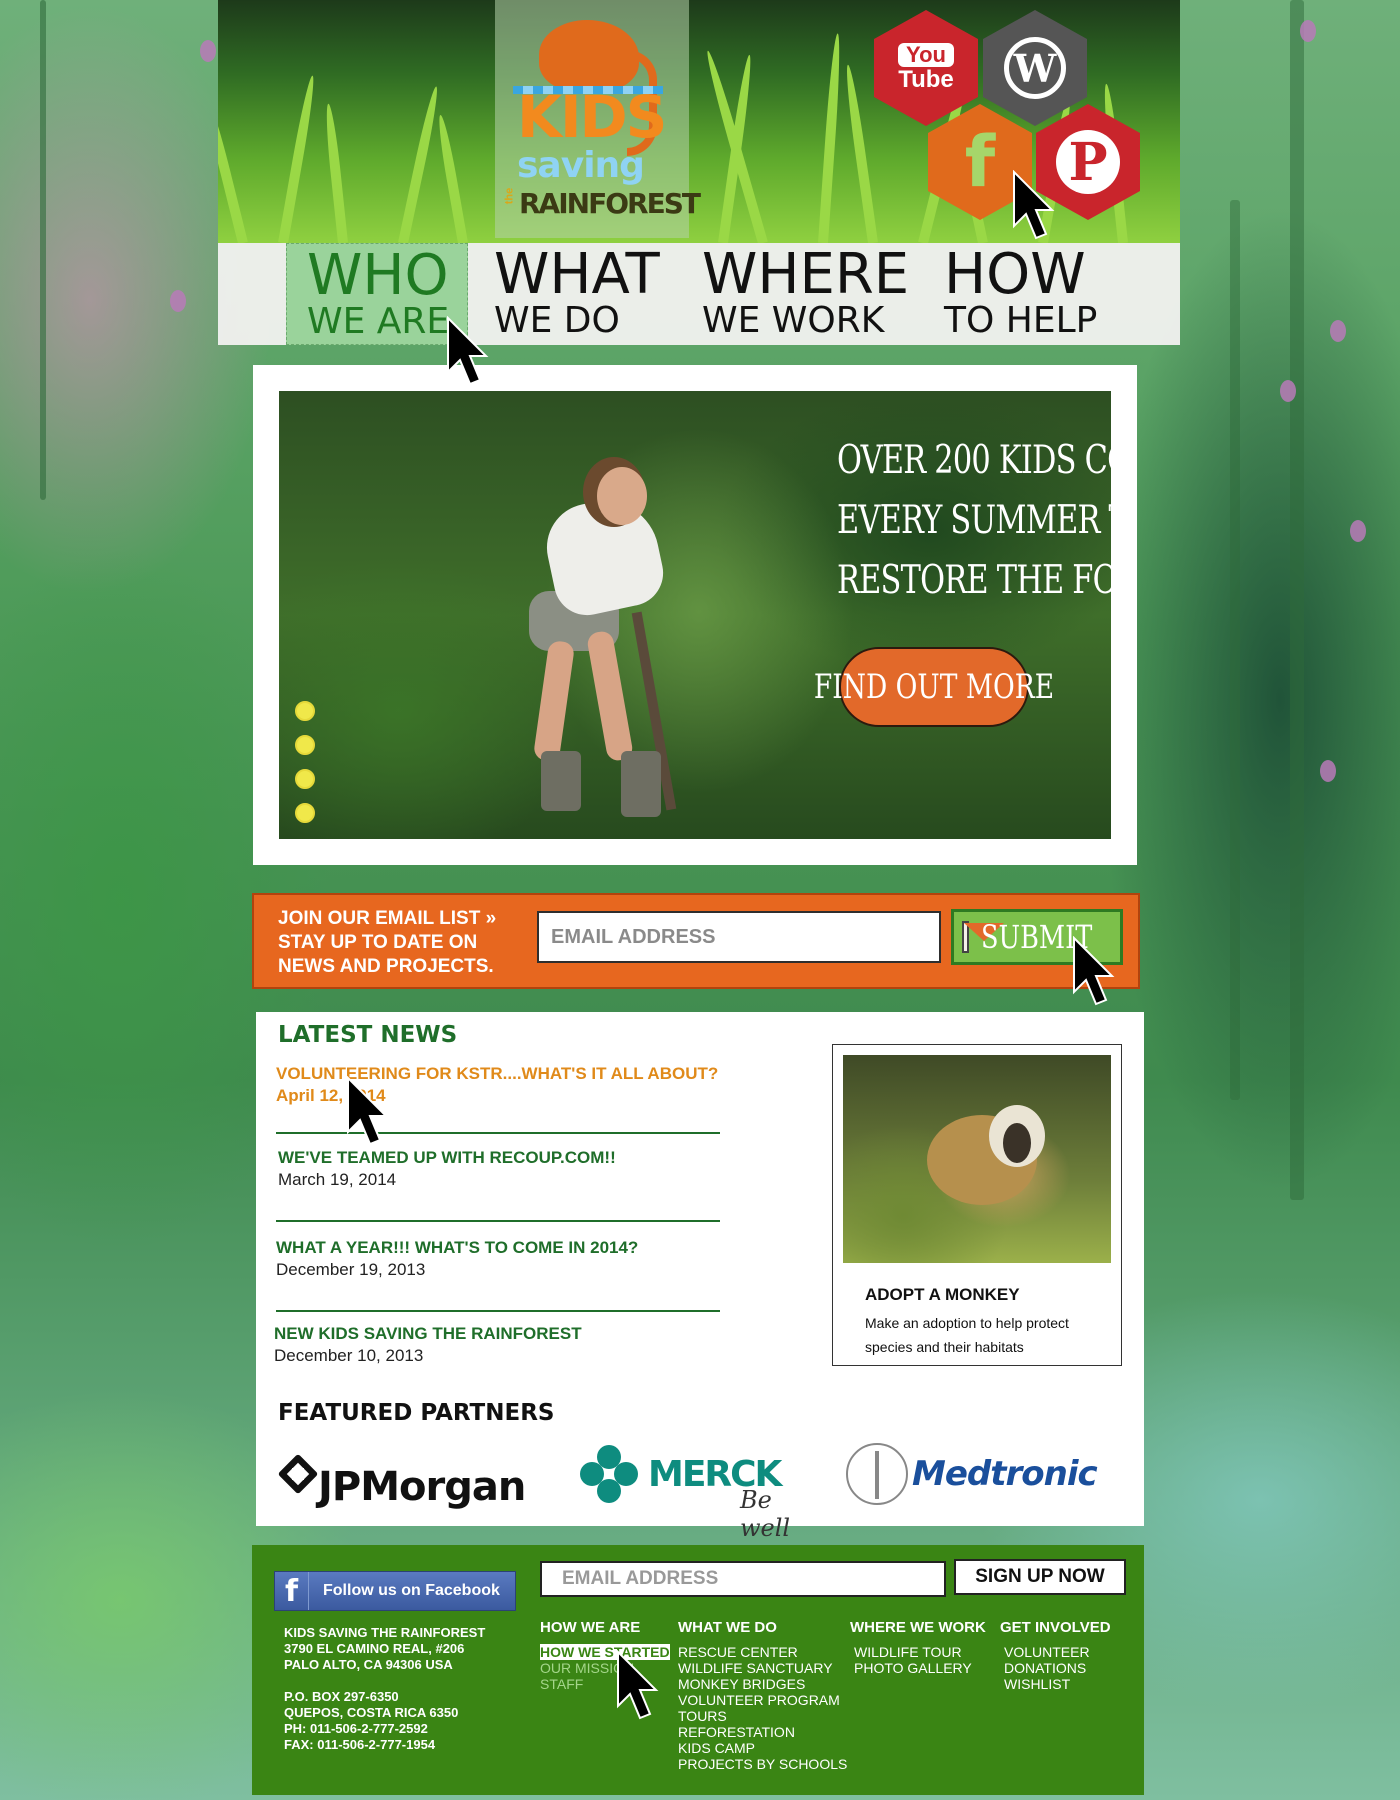 Image resolution: width=1400 pixels, height=1800 pixels. I want to click on site-logo: KIDS saving the RAINFOREST, so click(598, 119).